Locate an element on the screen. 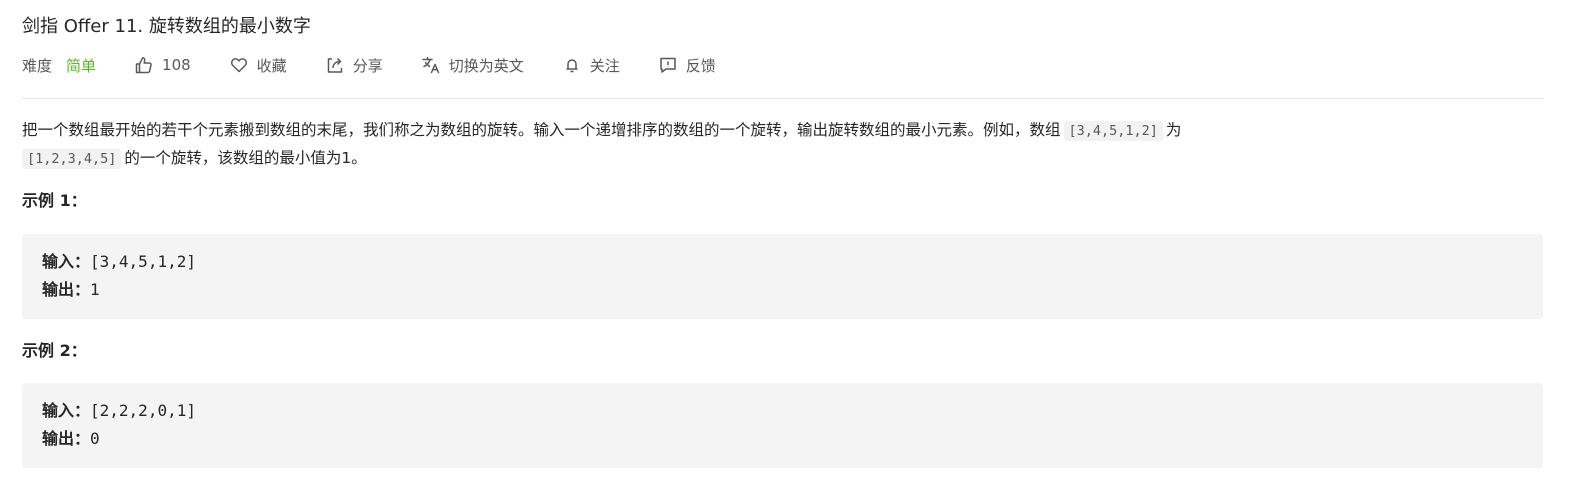 Image resolution: width=1569 pixels, height=487 pixels. translate-icon is located at coordinates (431, 65).